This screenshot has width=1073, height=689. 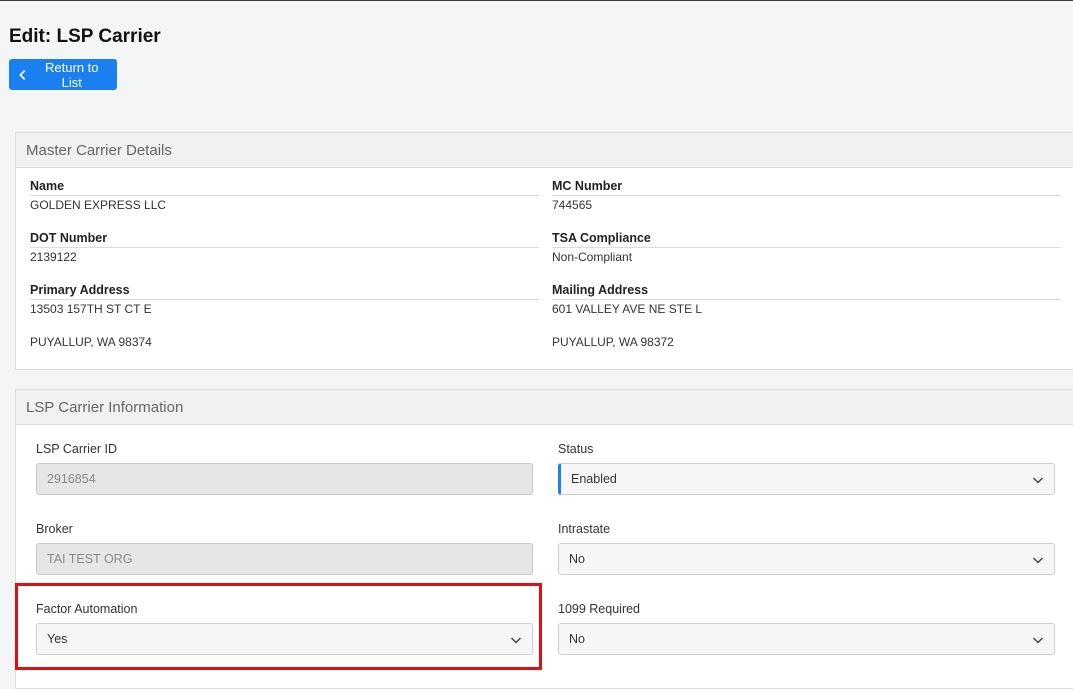 What do you see at coordinates (806, 479) in the screenshot?
I see `status-select: Enabled` at bounding box center [806, 479].